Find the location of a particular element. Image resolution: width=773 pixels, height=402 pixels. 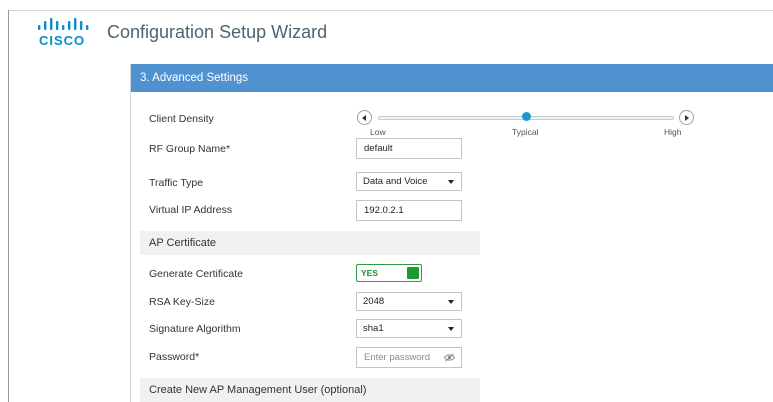

density-tick-high: High is located at coordinates (673, 132).